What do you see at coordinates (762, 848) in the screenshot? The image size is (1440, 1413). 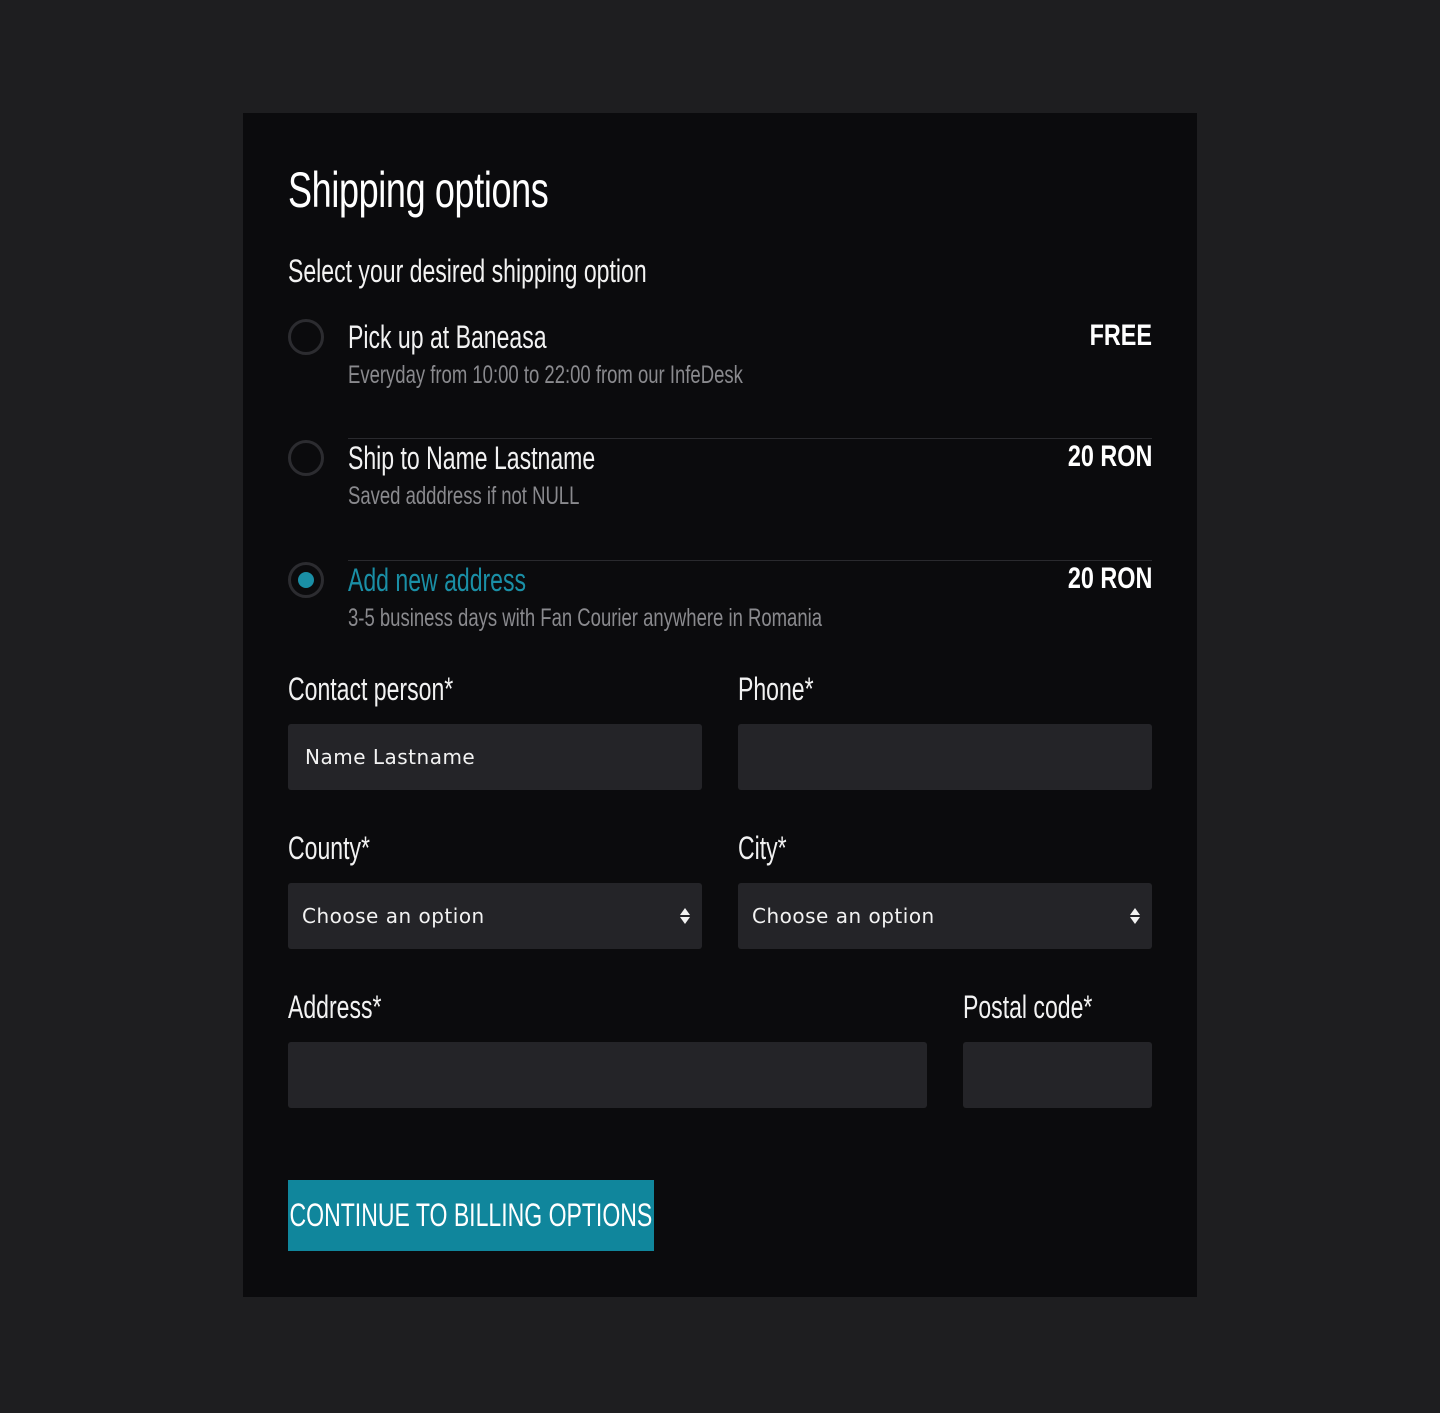 I see `city-label: City*` at bounding box center [762, 848].